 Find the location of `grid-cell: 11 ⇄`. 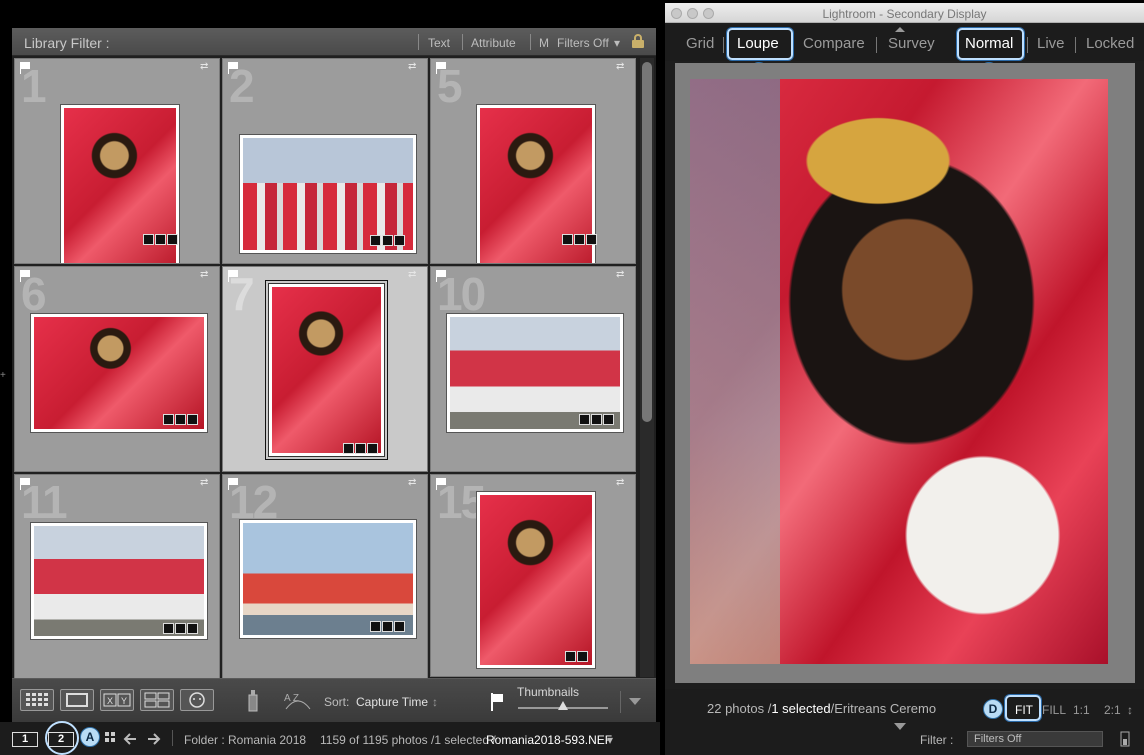

grid-cell: 11 ⇄ is located at coordinates (117, 577).